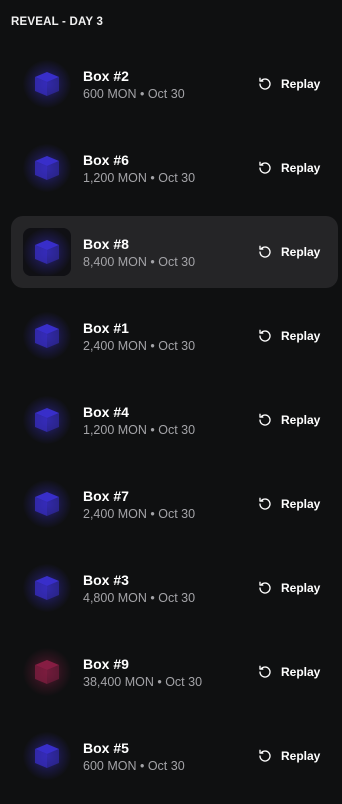  I want to click on list-item: Box #7 2,400 MON • Oct 30 Replay, so click(174, 504).